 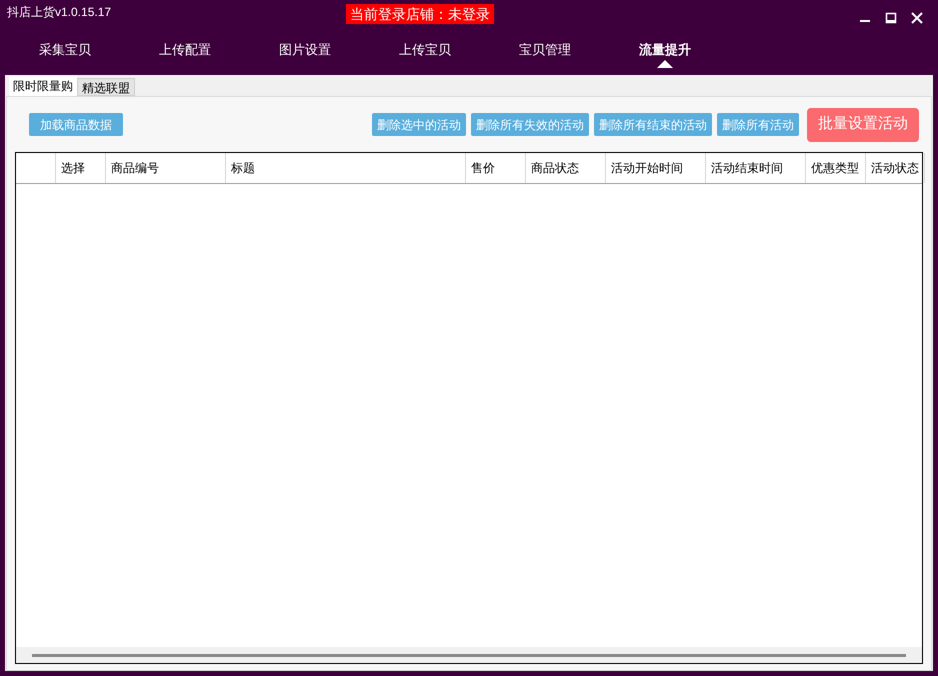 I want to click on close-icon, so click(x=917, y=18).